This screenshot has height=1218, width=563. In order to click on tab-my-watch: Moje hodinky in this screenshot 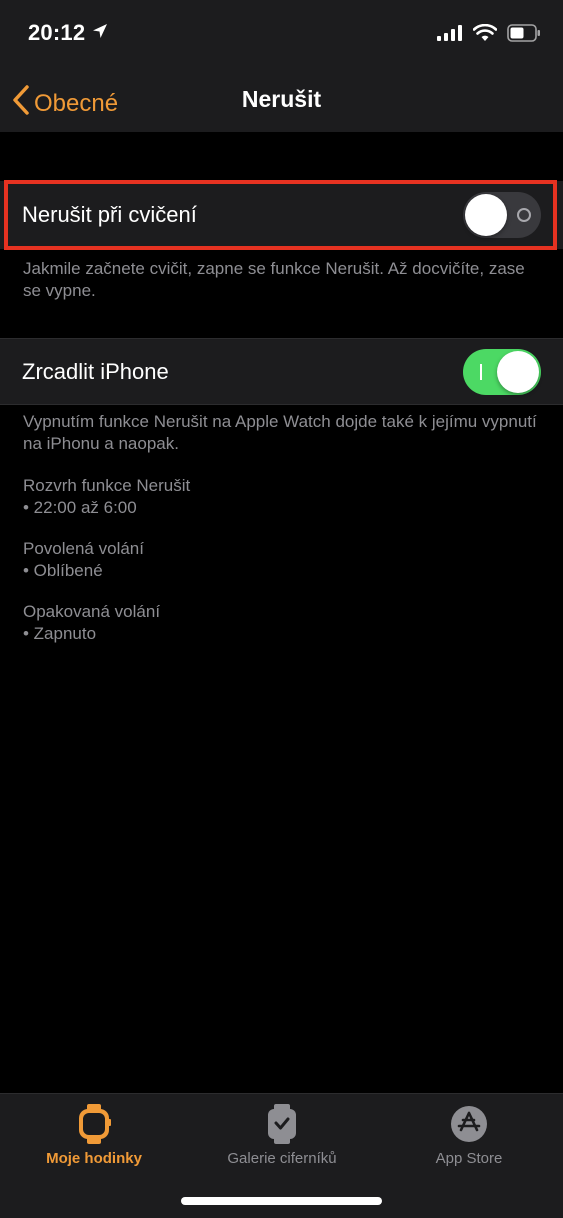, I will do `click(94, 1134)`.